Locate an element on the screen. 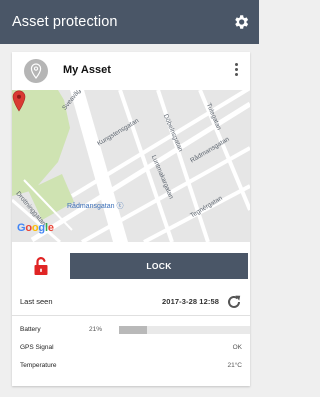 This screenshot has width=320, height=397. battery-bar is located at coordinates (184, 330).